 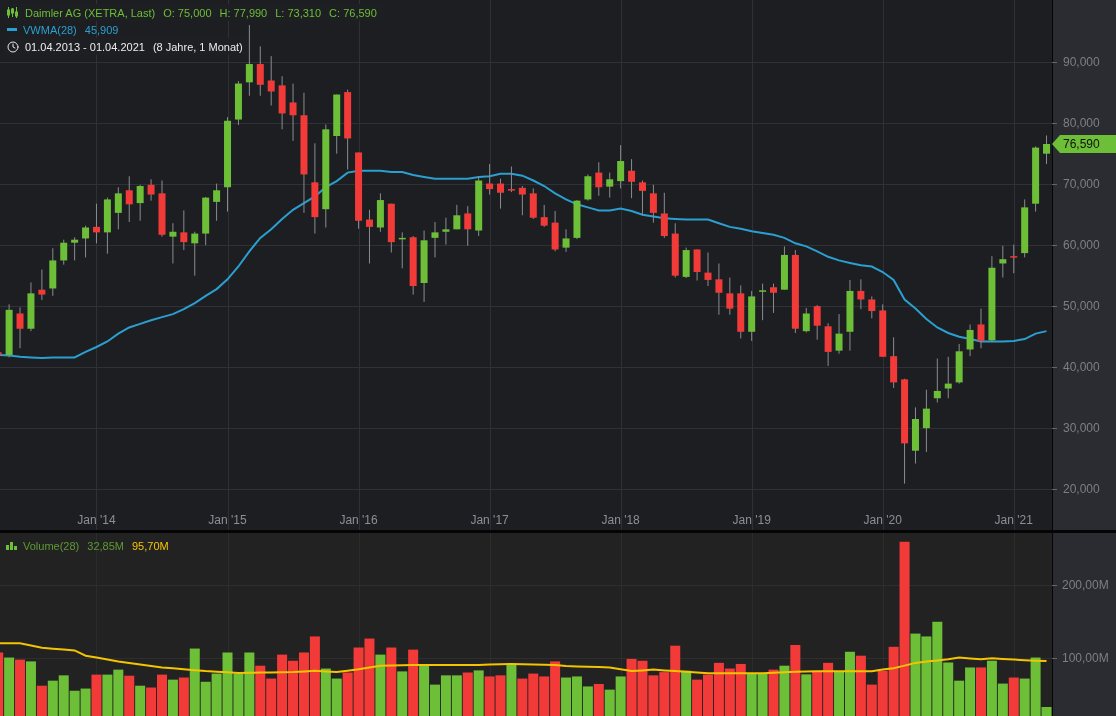 What do you see at coordinates (50, 29) in the screenshot?
I see `indicator-name: VWMA(28)` at bounding box center [50, 29].